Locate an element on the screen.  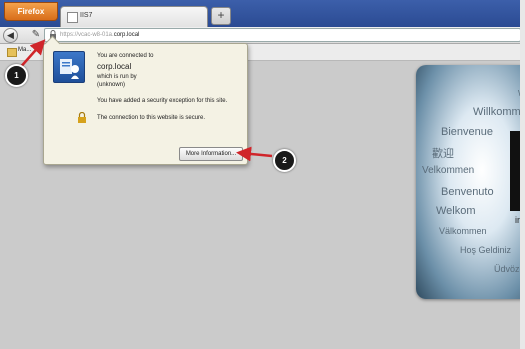
window-edge is located at coordinates (522, 174).